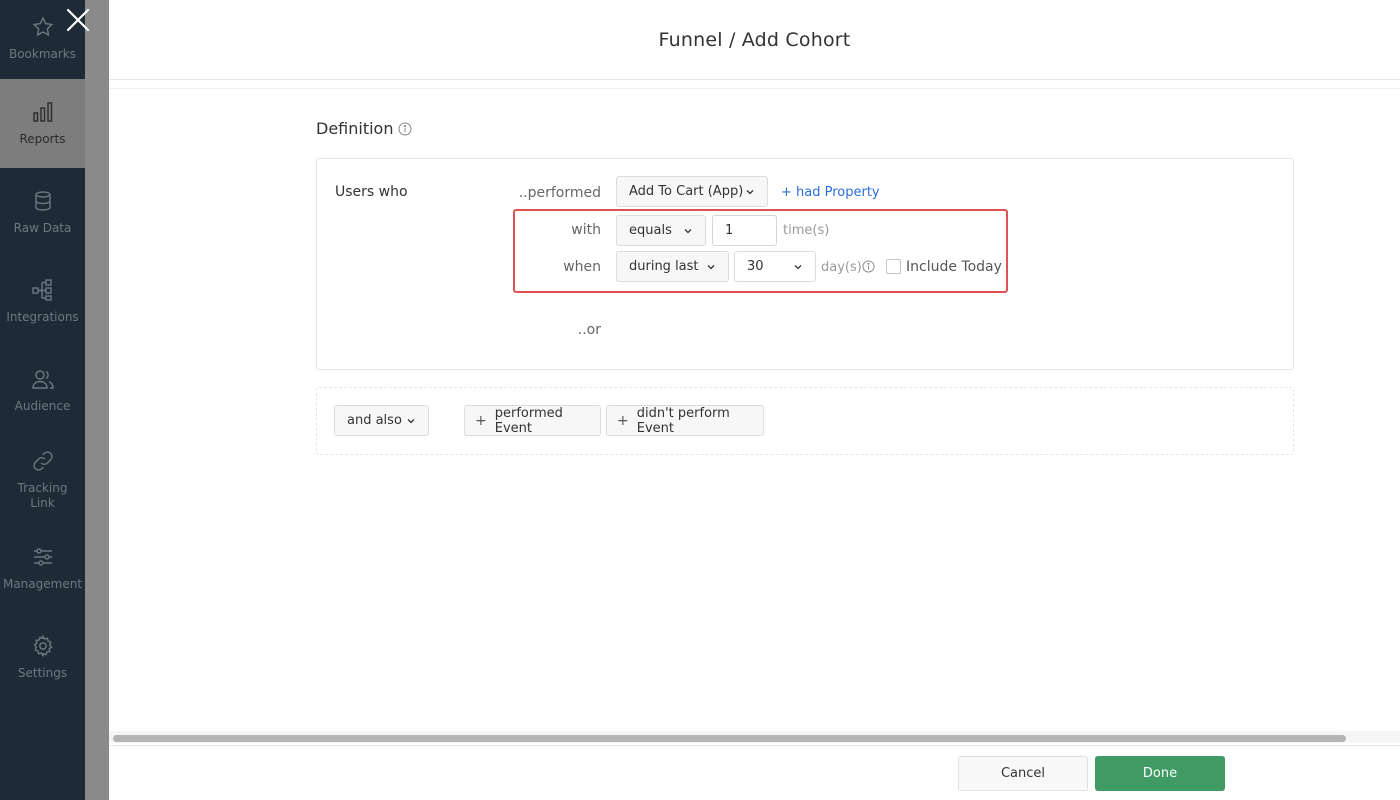 Image resolution: width=1400 pixels, height=800 pixels. What do you see at coordinates (42, 557) in the screenshot?
I see `sliders-icon` at bounding box center [42, 557].